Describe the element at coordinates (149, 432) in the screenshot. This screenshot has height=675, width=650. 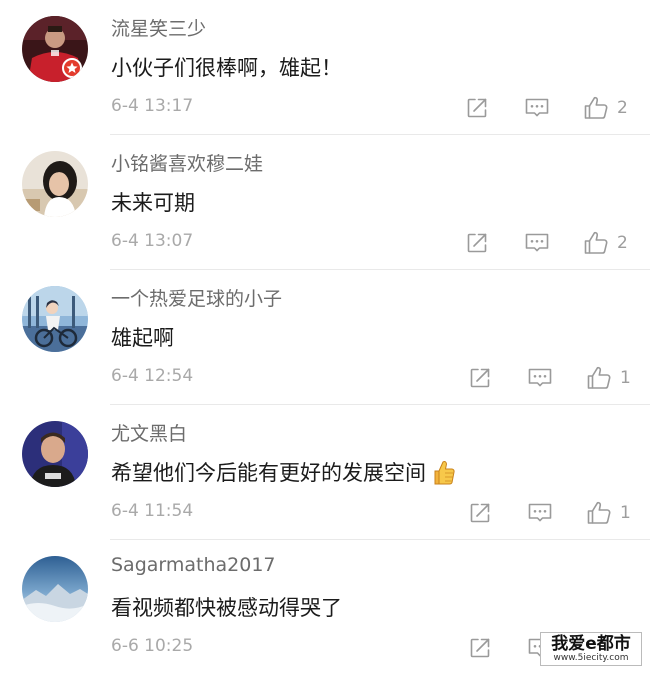
I see `comment-username: 尤文黑白` at that location.